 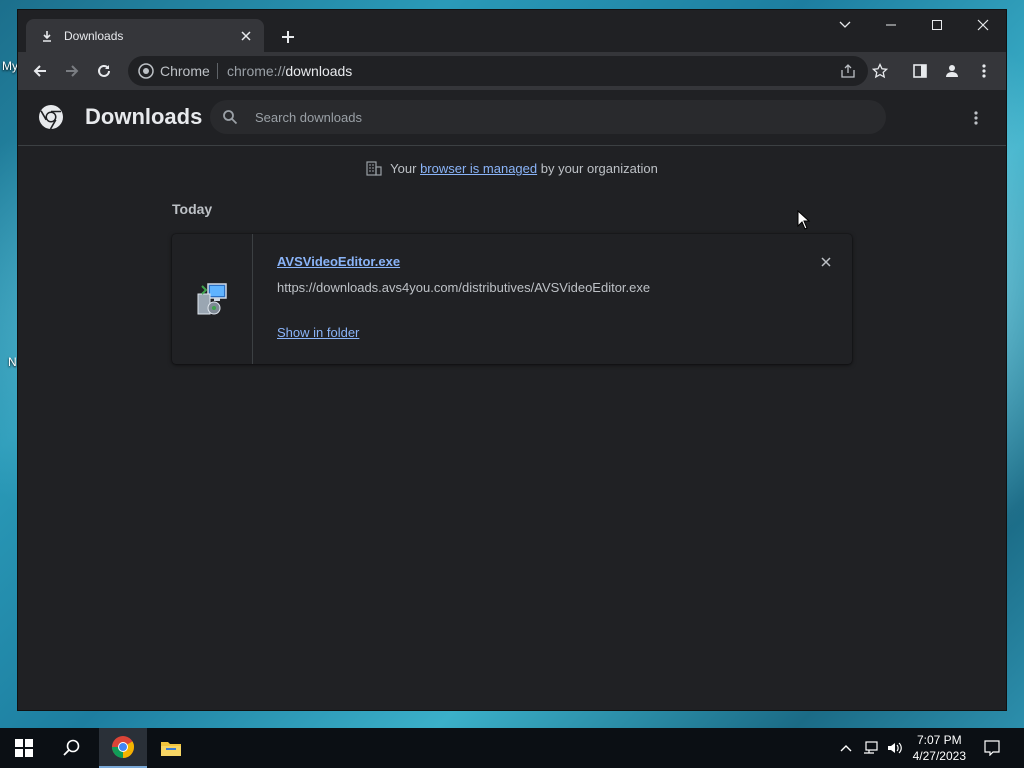 I want to click on volume-icon, so click(x=895, y=748).